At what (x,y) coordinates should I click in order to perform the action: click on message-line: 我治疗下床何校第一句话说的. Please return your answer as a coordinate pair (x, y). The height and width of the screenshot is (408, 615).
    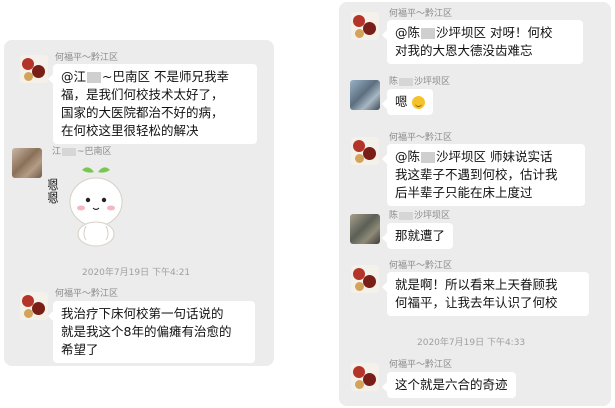
    Looking at the image, I should click on (142, 313).